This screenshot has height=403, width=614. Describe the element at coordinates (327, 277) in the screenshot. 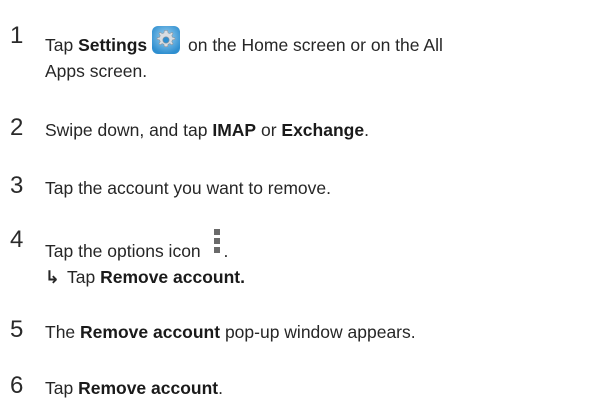

I see `step-result: ↳ Tap Remove account.` at that location.